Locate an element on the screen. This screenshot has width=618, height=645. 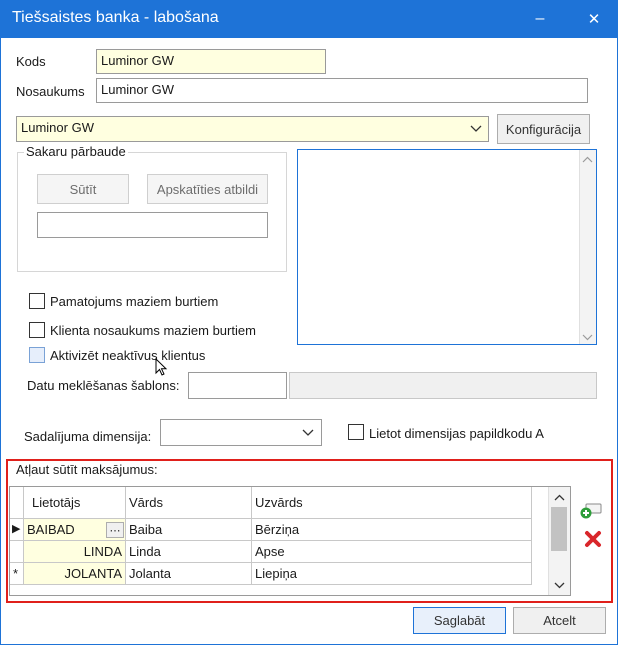
dimension-select is located at coordinates (241, 432).